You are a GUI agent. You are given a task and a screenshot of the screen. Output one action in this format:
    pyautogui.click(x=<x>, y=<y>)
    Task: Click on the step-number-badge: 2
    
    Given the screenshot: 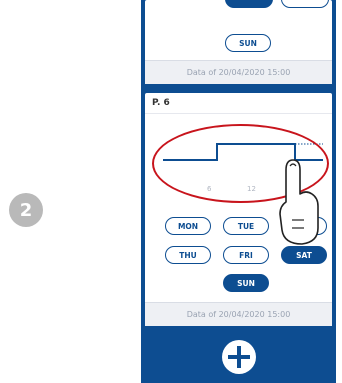 What is the action you would take?
    pyautogui.click(x=26, y=210)
    